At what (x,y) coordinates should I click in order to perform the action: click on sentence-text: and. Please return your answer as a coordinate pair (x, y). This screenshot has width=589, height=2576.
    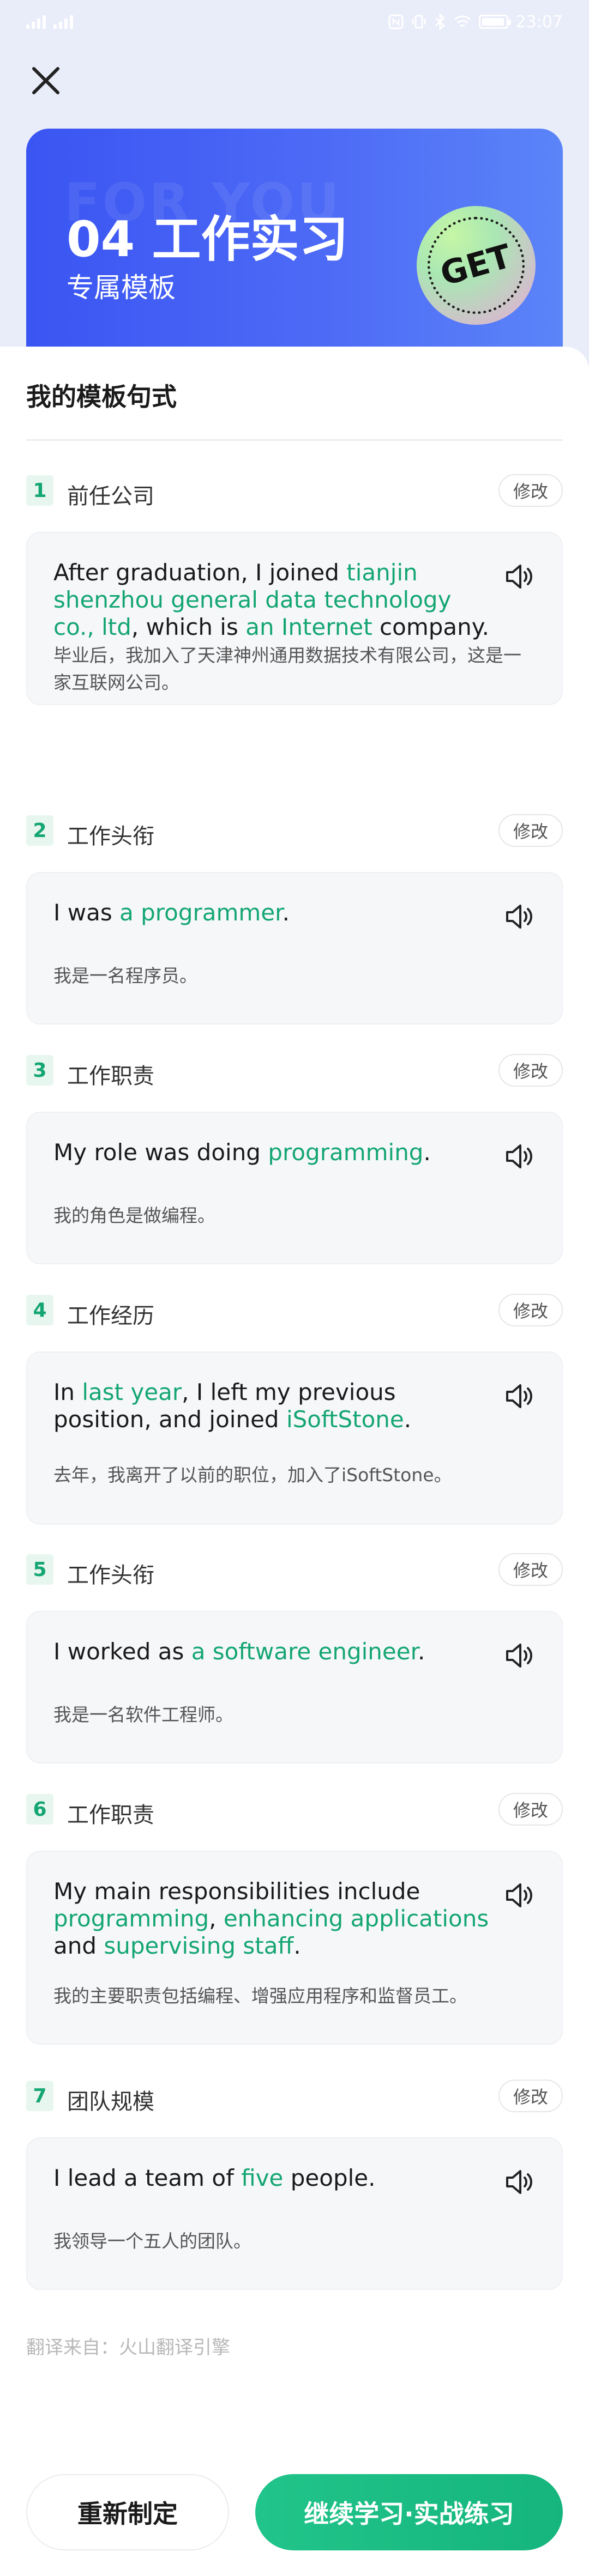
    Looking at the image, I should click on (78, 1946).